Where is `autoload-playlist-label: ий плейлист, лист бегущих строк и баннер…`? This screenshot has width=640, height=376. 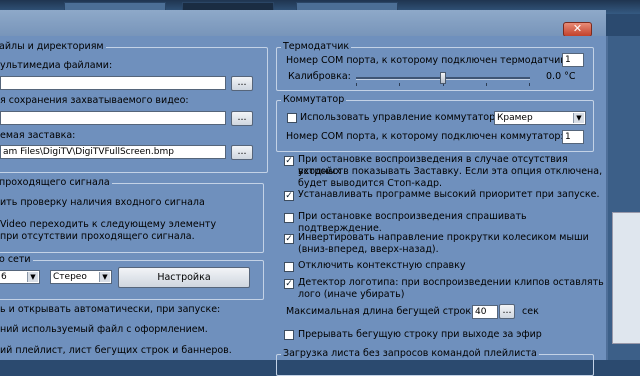
autoload-playlist-label: ий плейлист, лист бегущих строк и баннер… is located at coordinates (116, 350).